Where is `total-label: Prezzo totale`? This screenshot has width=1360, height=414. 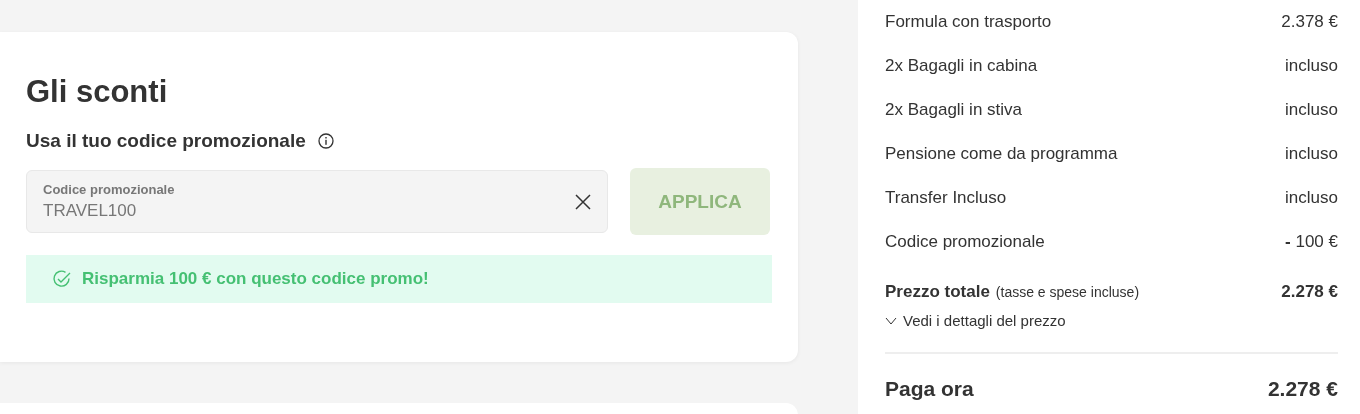 total-label: Prezzo totale is located at coordinates (937, 292).